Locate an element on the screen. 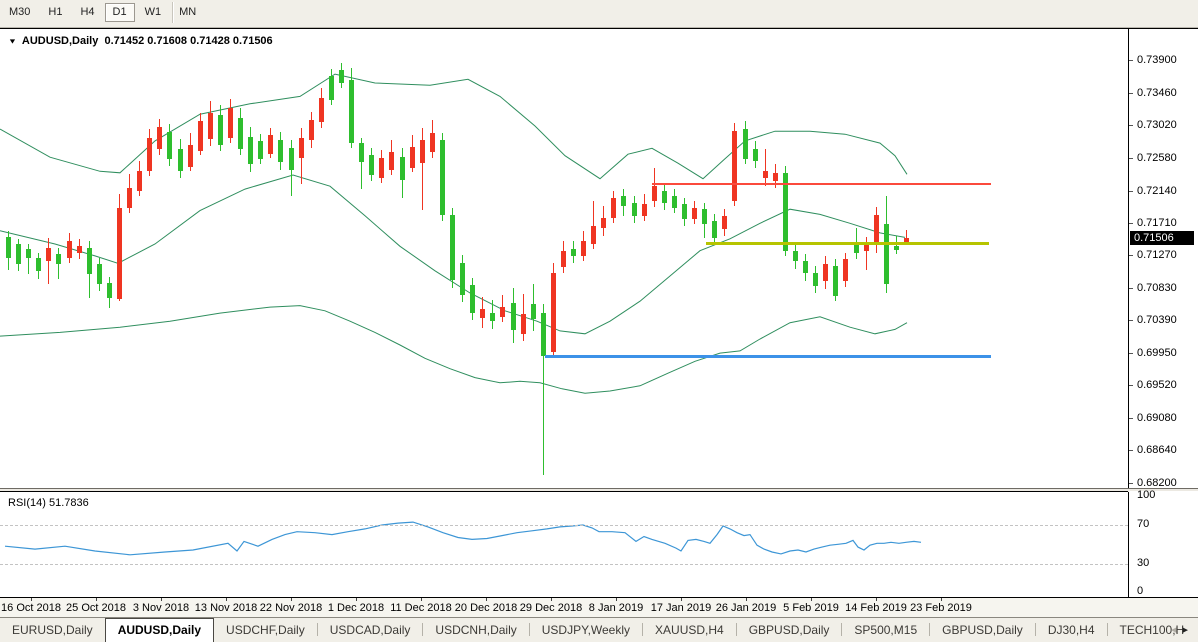 The image size is (1198, 642). date-axis-label: 26 Jan 2019 is located at coordinates (746, 608).